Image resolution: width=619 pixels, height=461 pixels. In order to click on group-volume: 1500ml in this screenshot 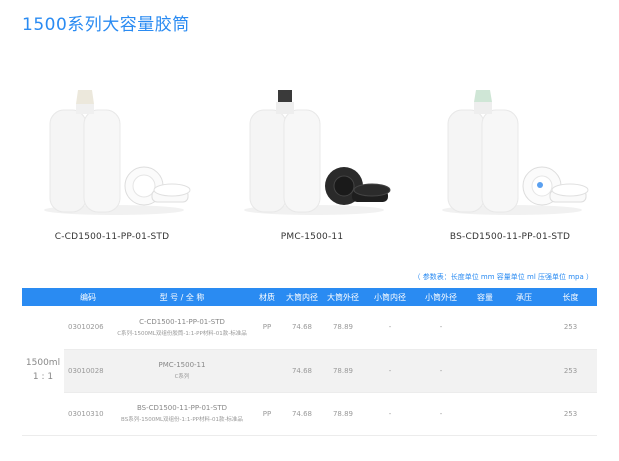, I will do `click(43, 363)`.